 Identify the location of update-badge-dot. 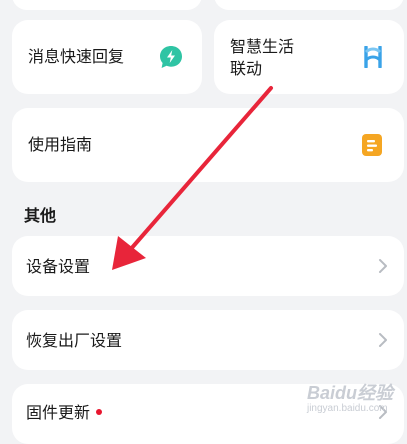
(99, 412).